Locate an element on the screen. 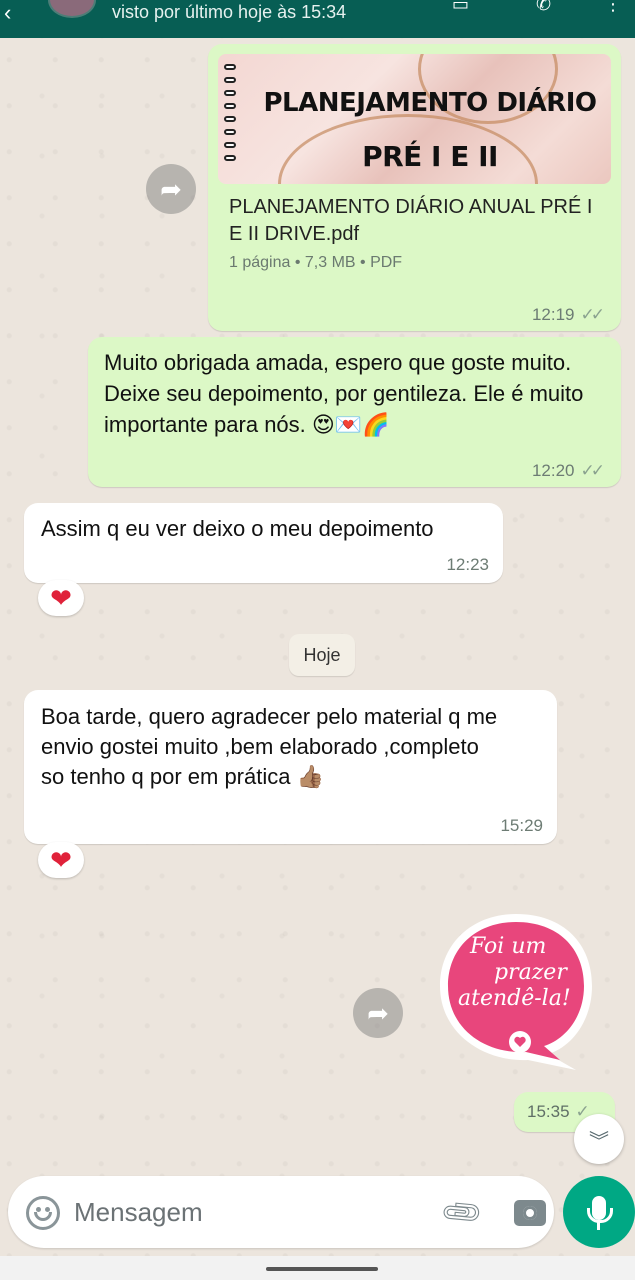  message-time: 12:19 ✓✓ is located at coordinates (568, 314).